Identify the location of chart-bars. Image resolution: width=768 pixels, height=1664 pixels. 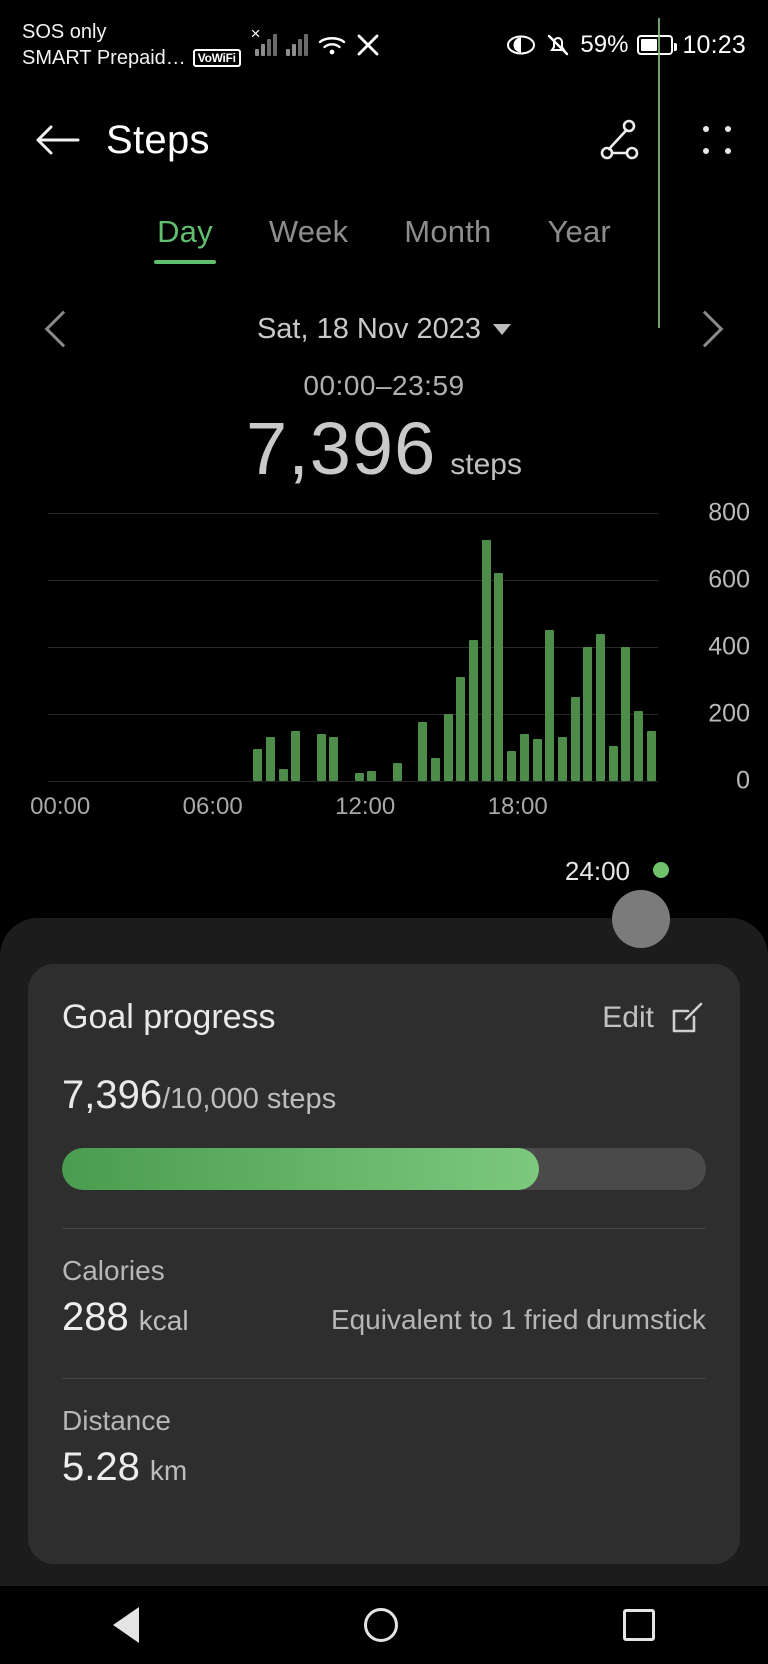
(353, 647).